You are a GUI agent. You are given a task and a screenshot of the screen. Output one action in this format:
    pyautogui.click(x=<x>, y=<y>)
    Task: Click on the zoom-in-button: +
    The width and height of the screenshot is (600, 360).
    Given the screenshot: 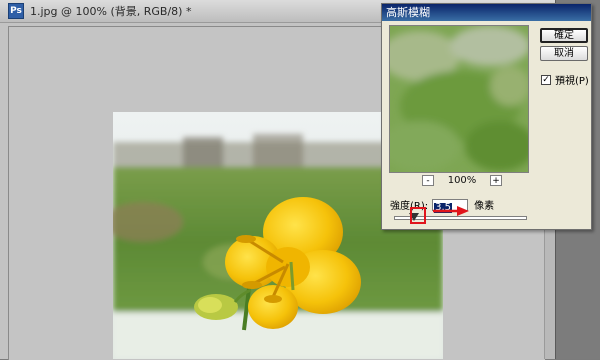 What is the action you would take?
    pyautogui.click(x=496, y=180)
    